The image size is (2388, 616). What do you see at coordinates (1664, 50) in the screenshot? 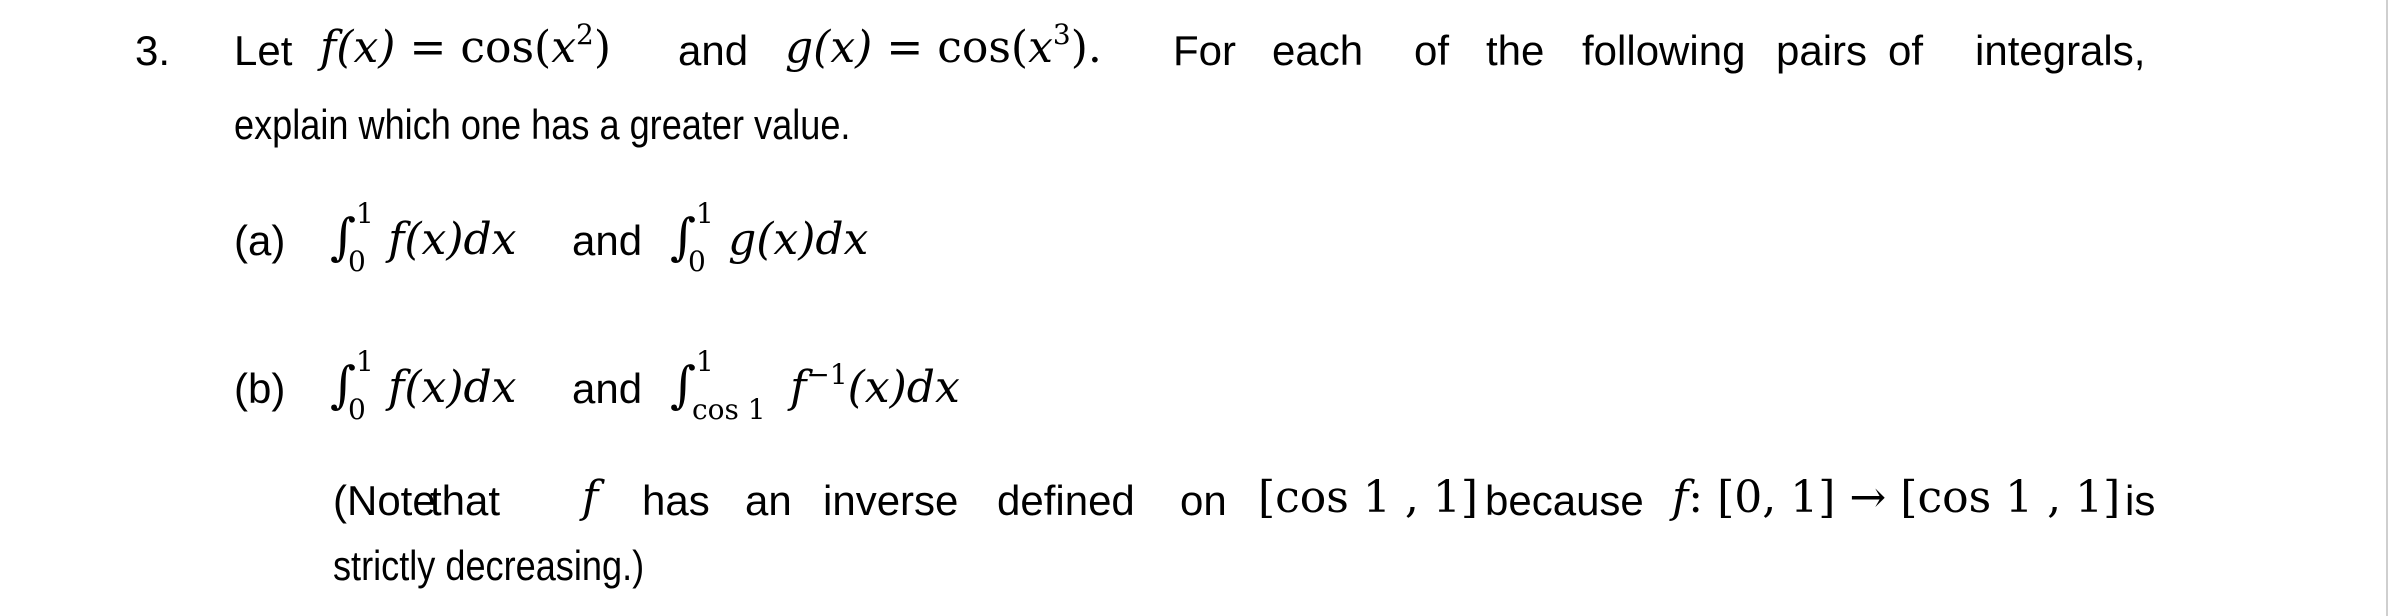
I see `word: following` at bounding box center [1664, 50].